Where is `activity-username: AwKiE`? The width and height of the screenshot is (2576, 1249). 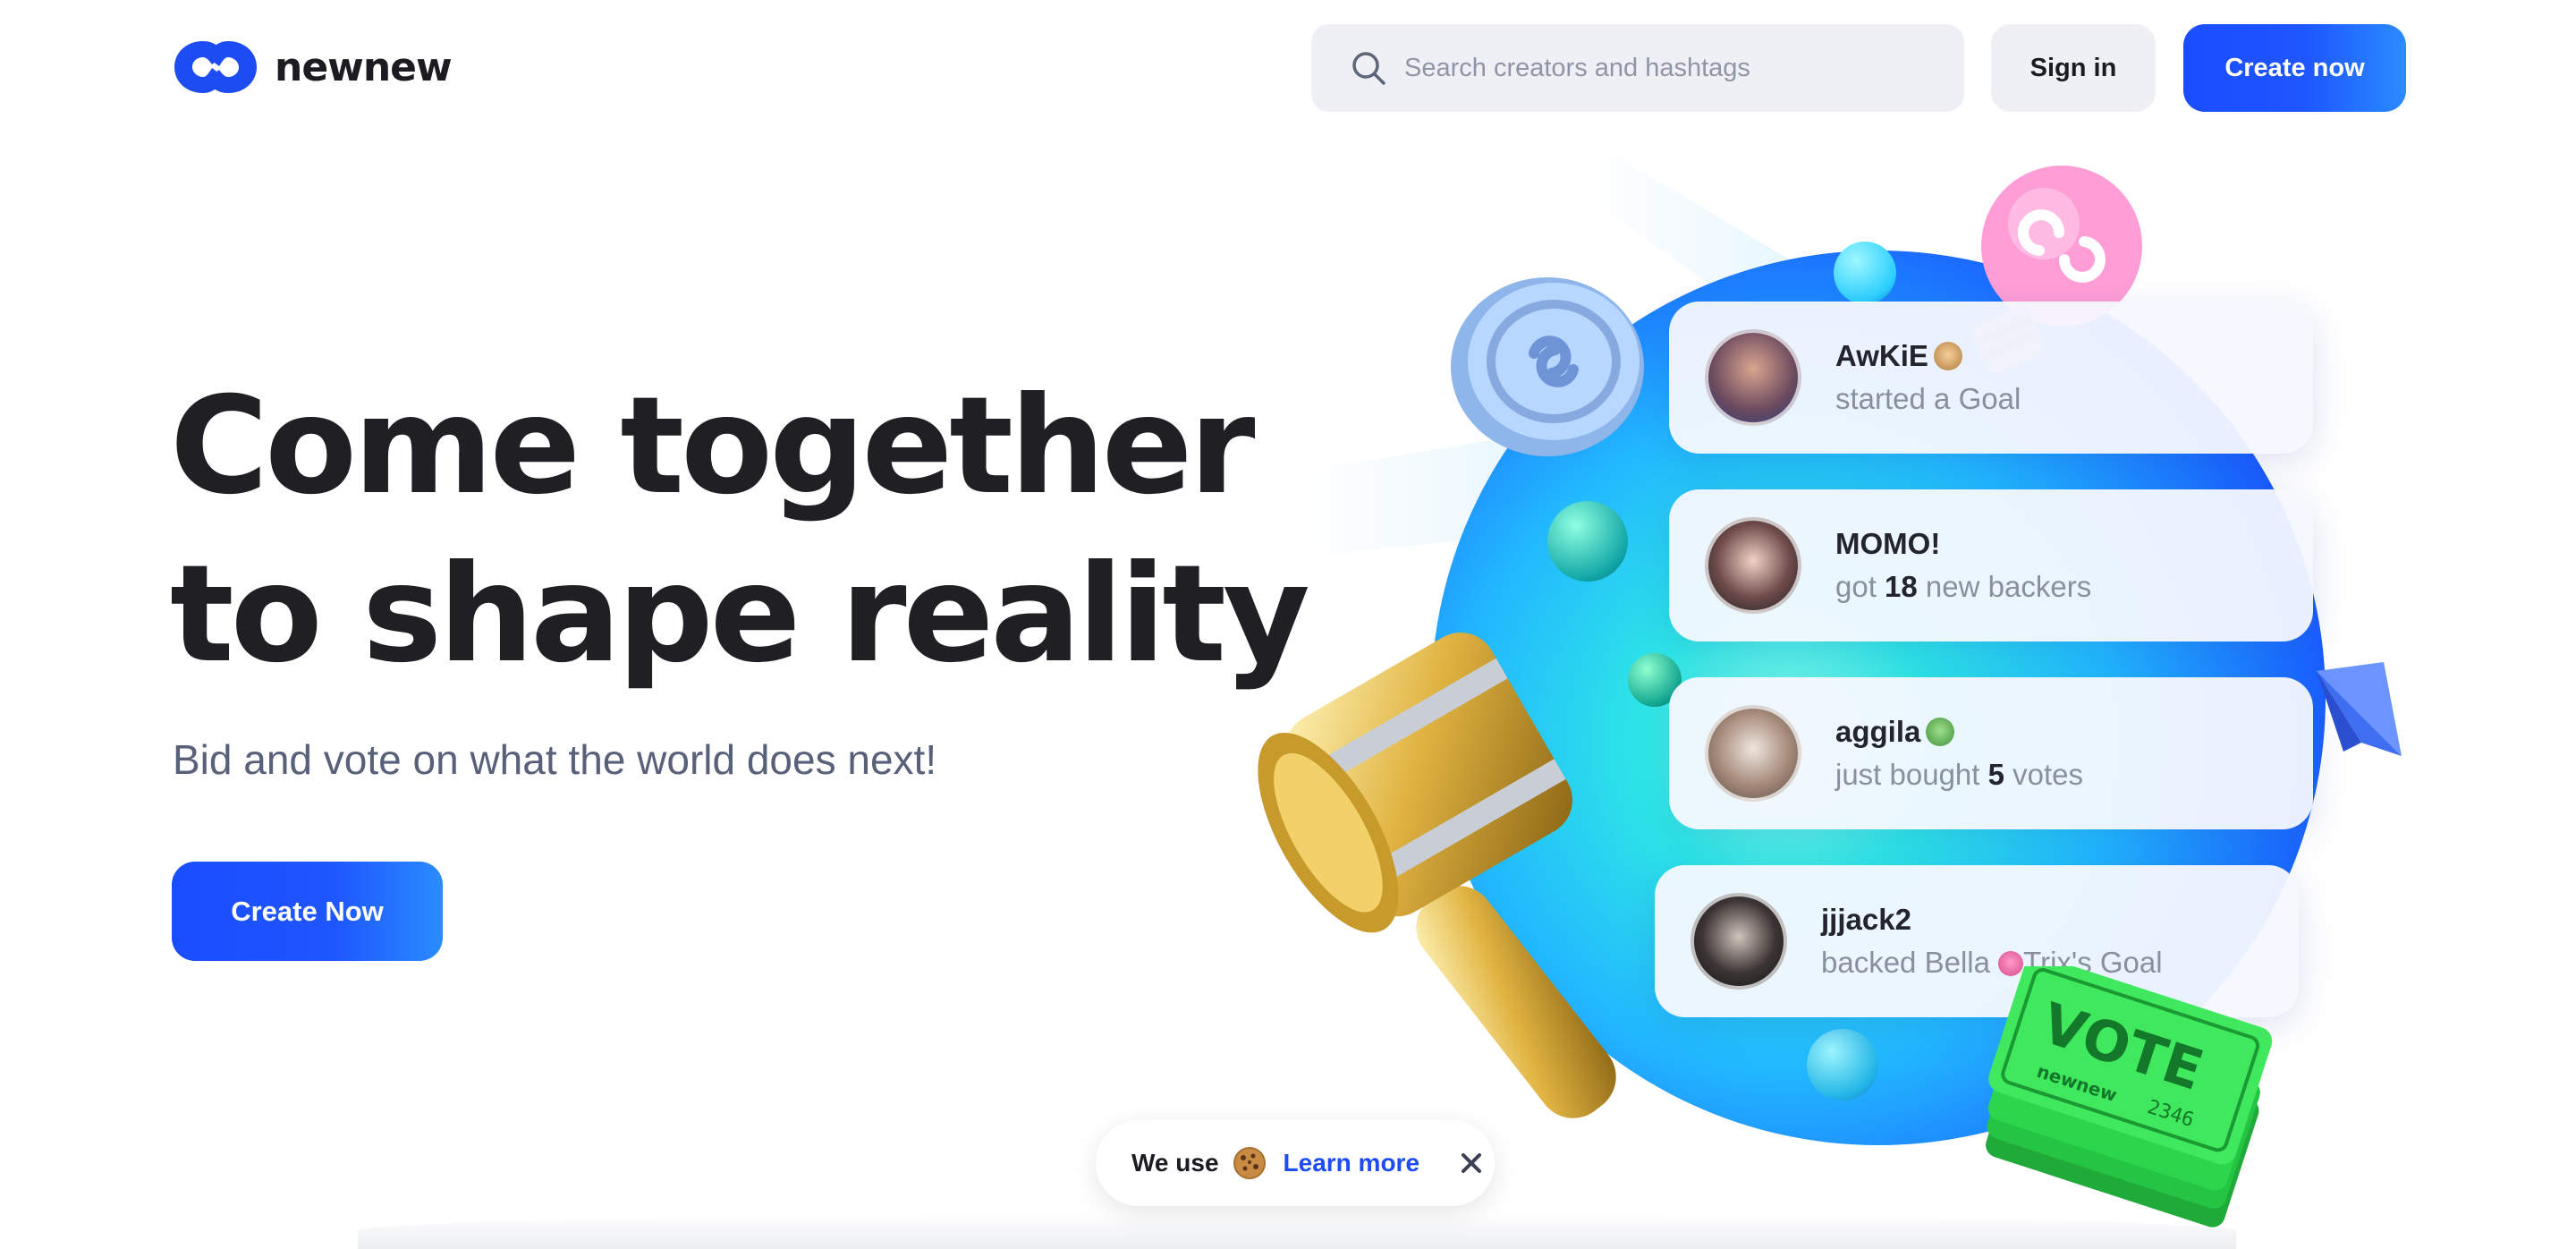 activity-username: AwKiE is located at coordinates (1928, 356).